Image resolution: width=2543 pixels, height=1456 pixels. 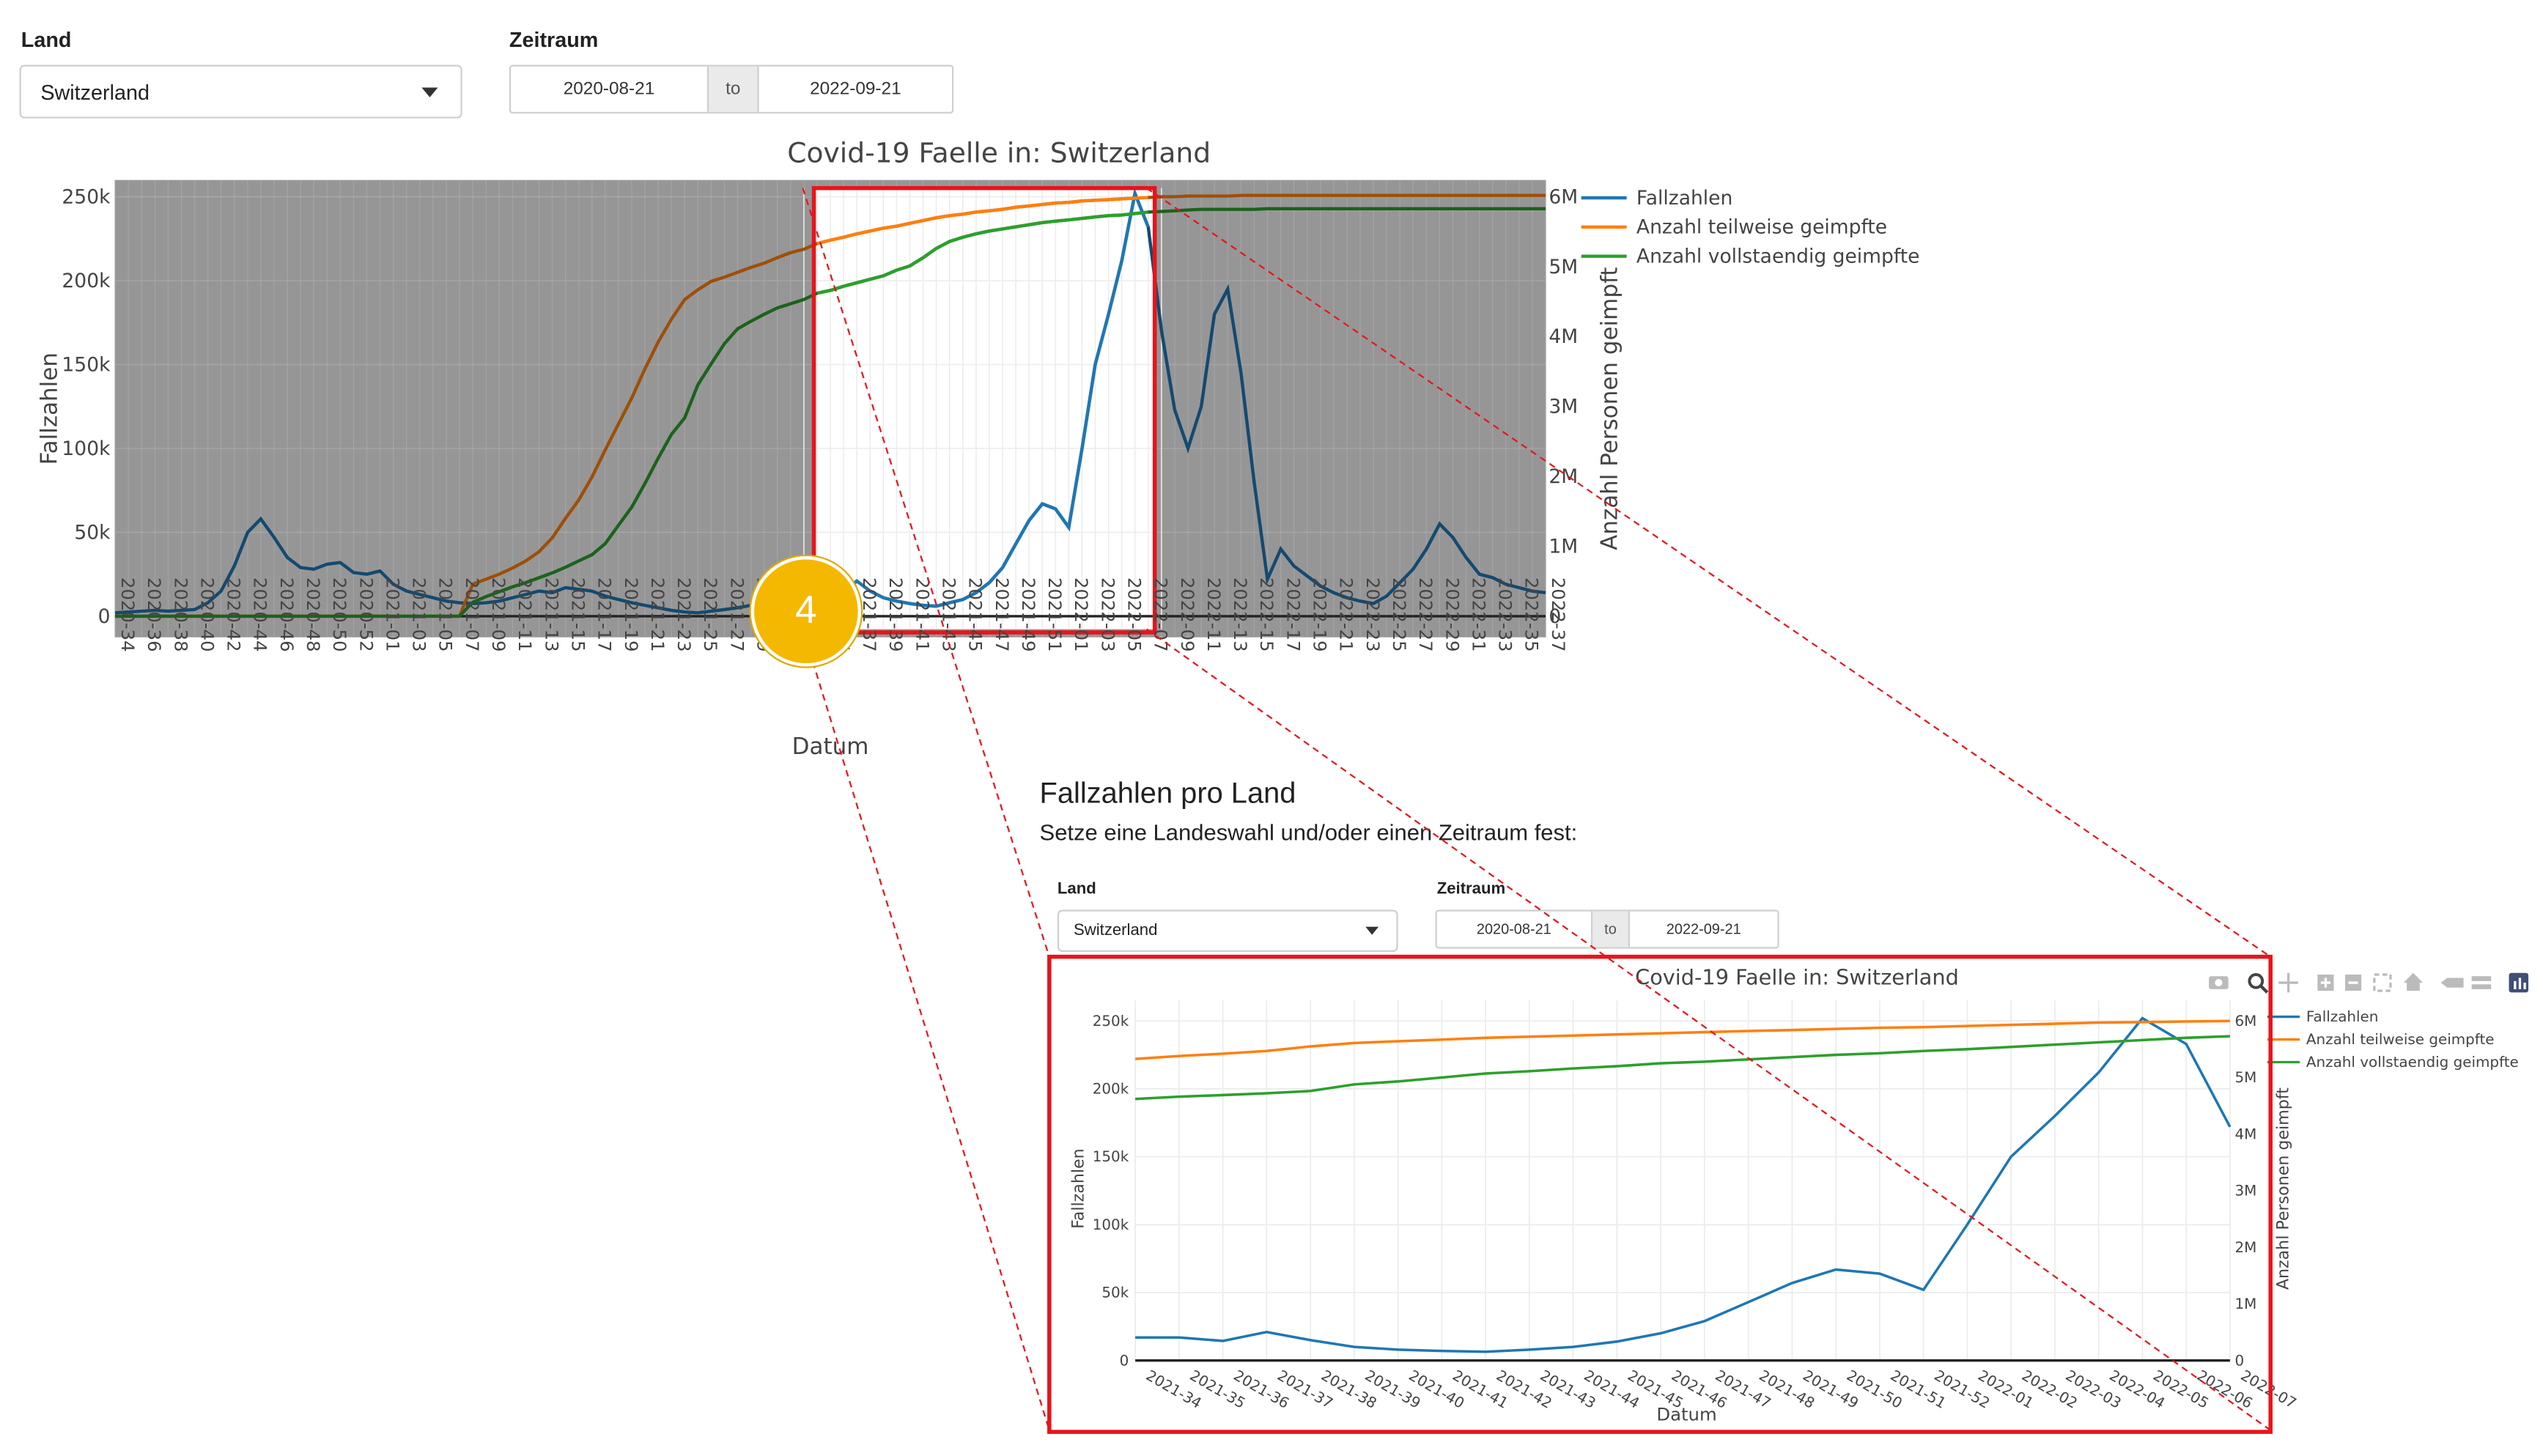 I want to click on connector-line-bottom-left, so click(x=926, y=1030).